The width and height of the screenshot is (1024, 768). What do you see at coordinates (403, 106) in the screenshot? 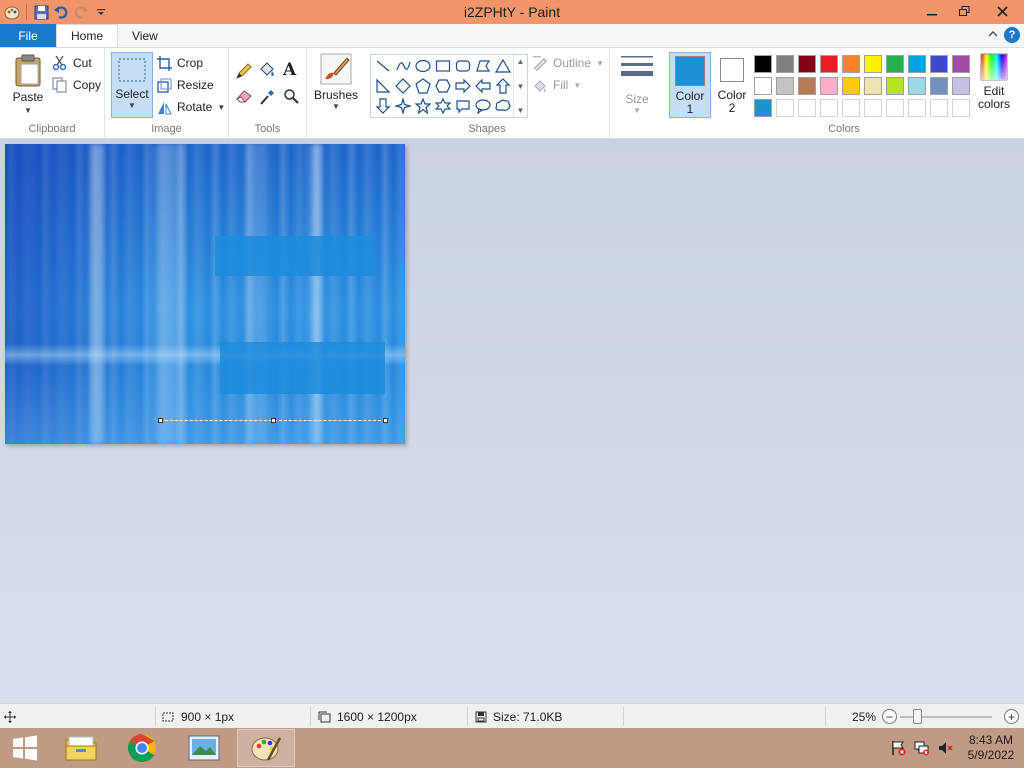
I see `four-point-star-shape-icon` at bounding box center [403, 106].